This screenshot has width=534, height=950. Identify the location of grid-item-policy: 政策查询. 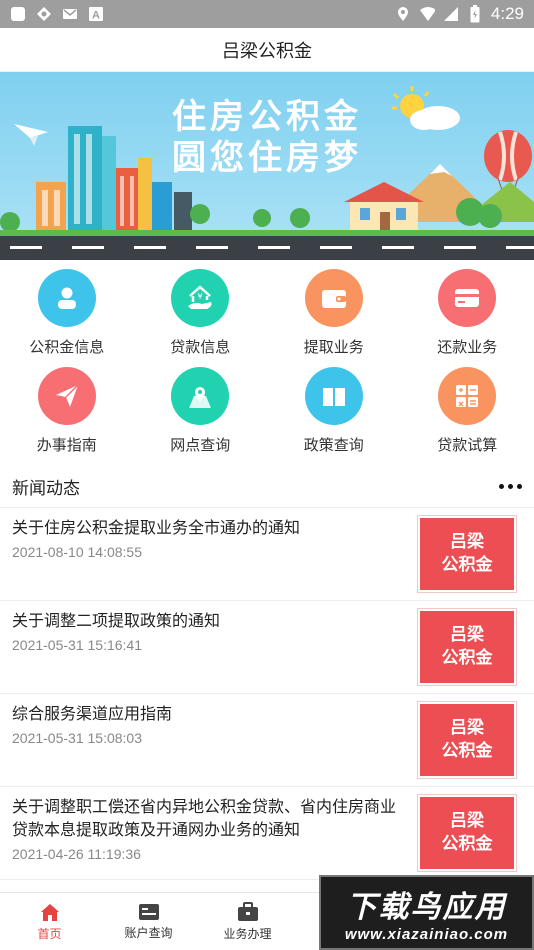
(334, 413).